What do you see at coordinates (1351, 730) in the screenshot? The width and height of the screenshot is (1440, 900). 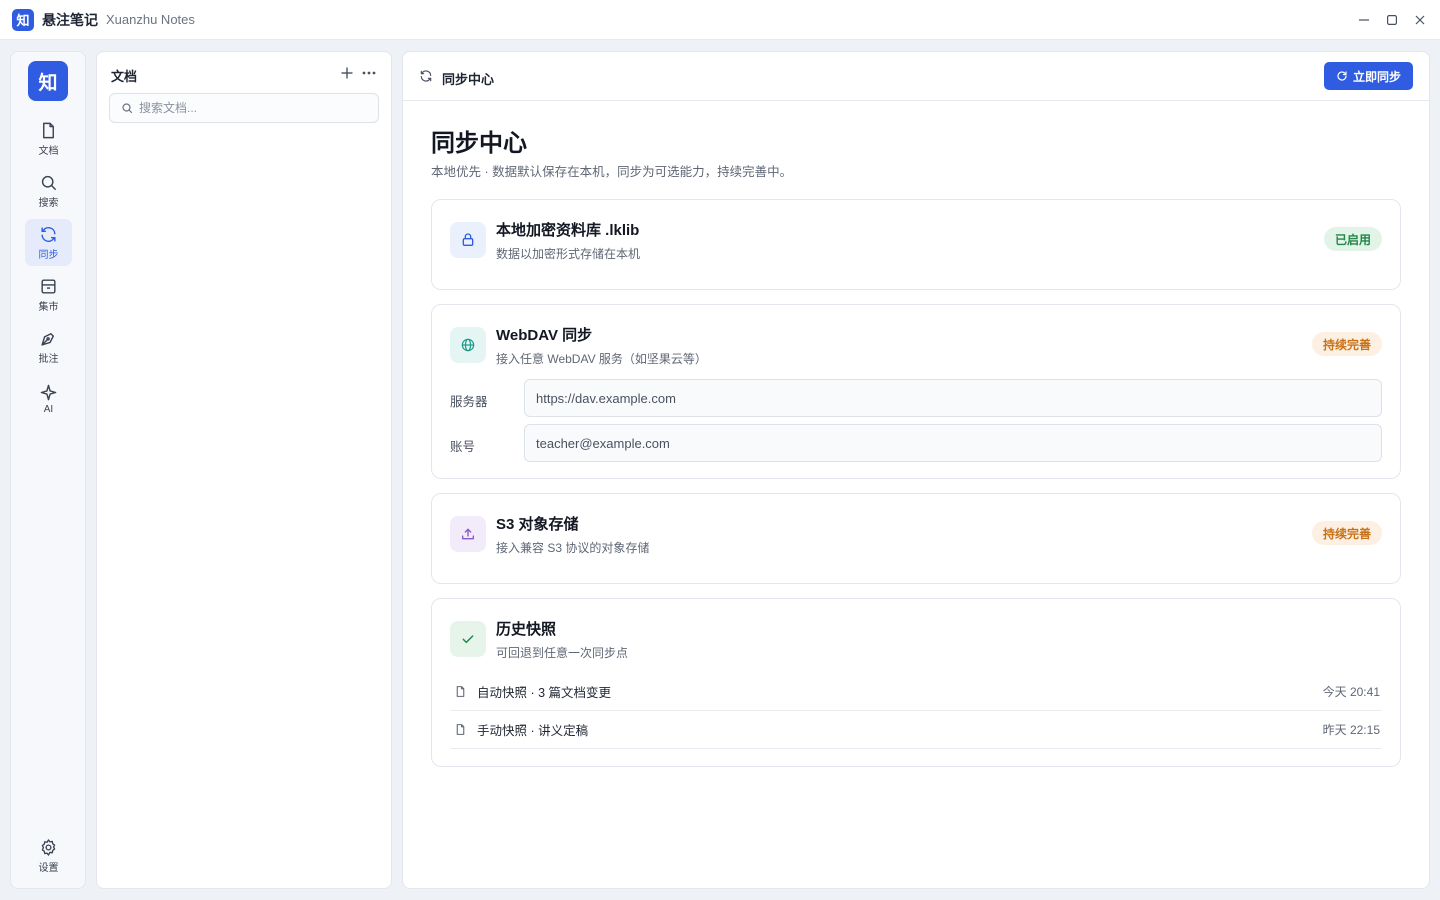 I see `snapshot-time: 昨天 22:15` at bounding box center [1351, 730].